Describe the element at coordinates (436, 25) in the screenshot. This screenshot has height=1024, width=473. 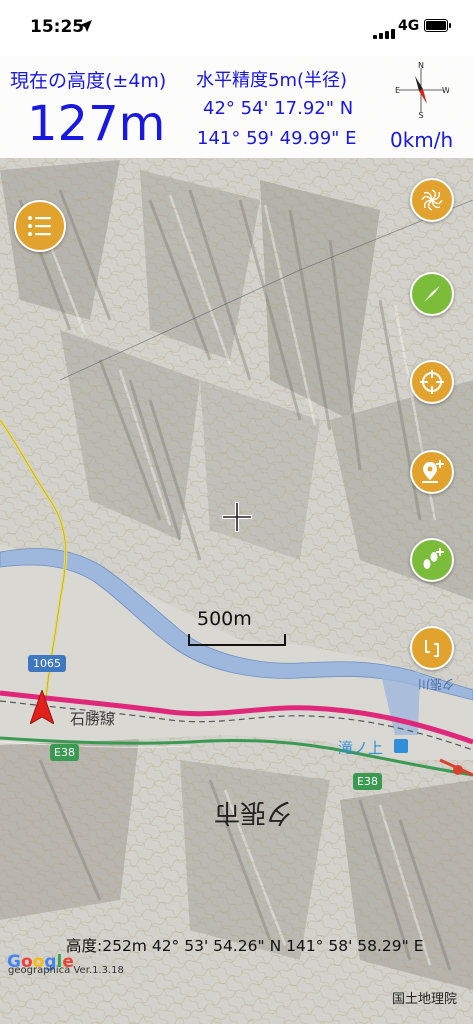
I see `battery-icon` at that location.